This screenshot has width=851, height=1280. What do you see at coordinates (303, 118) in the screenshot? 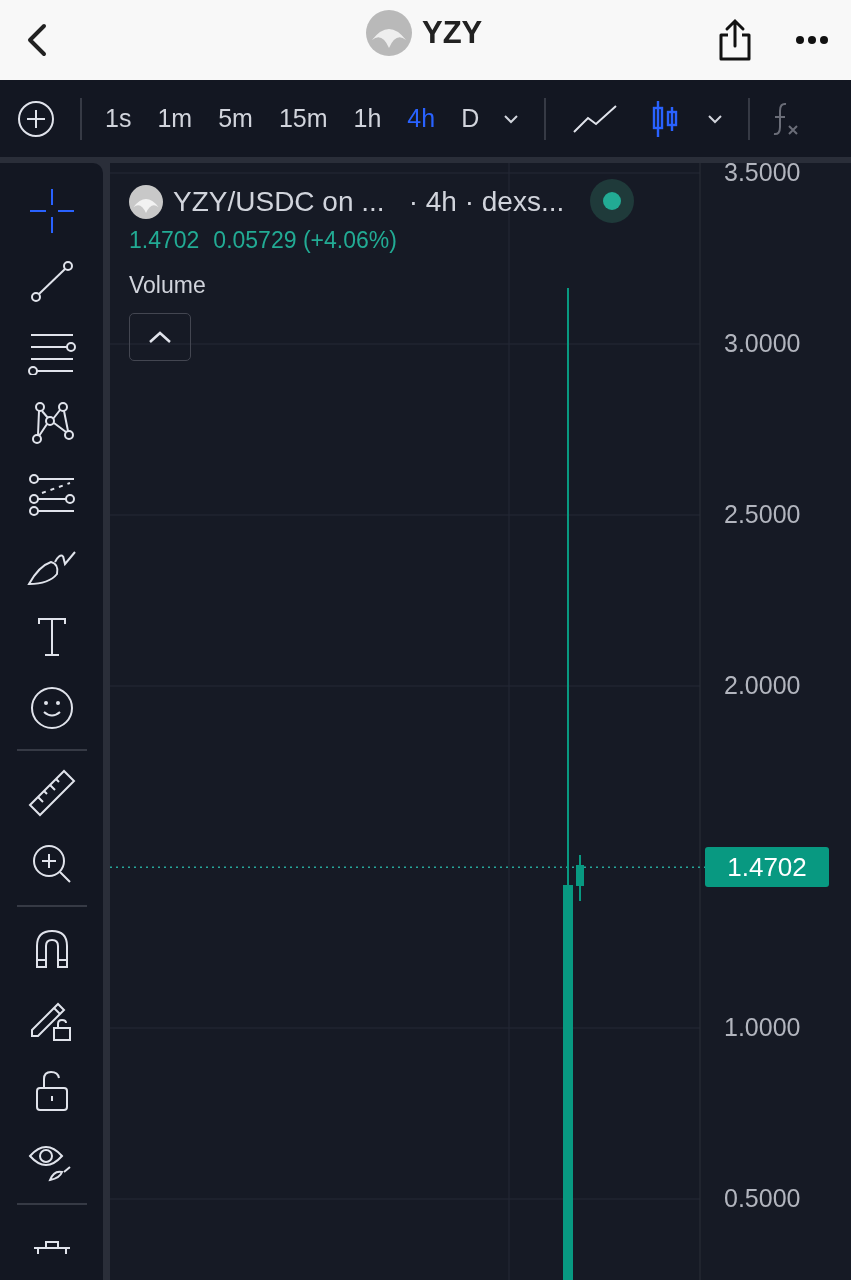
I see `timeframe-tab: 15m` at bounding box center [303, 118].